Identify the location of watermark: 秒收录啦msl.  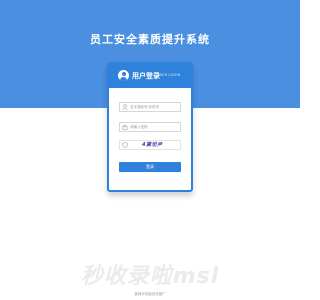
(150, 276).